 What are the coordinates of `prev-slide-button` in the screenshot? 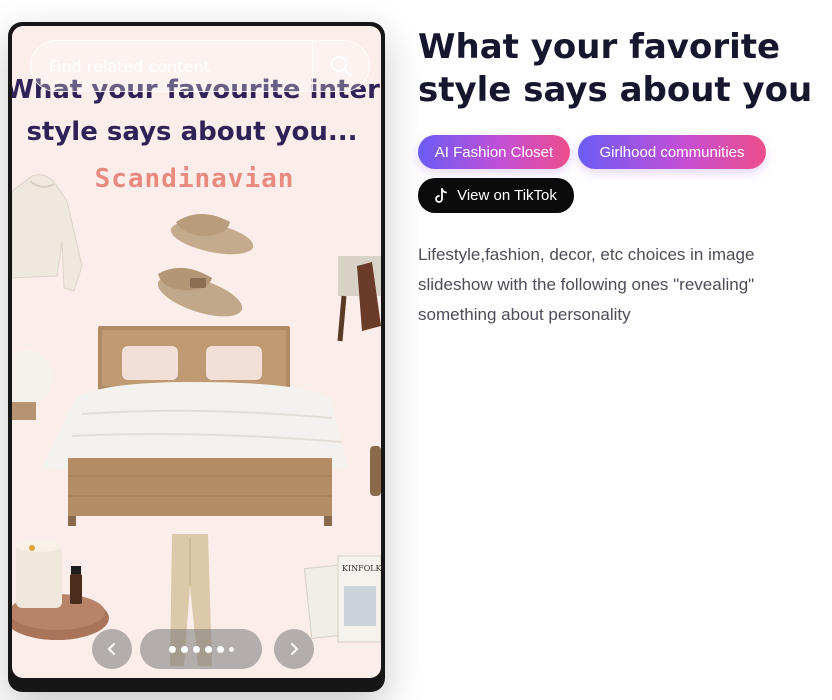 It's located at (112, 649).